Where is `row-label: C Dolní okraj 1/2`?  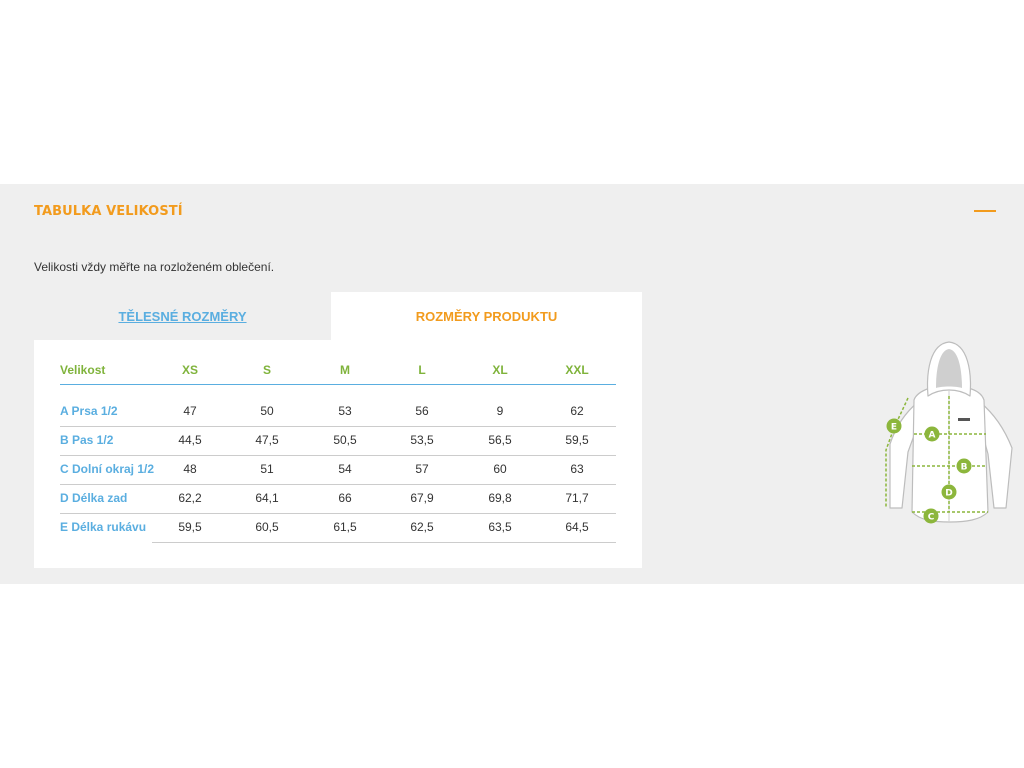 row-label: C Dolní okraj 1/2 is located at coordinates (107, 469).